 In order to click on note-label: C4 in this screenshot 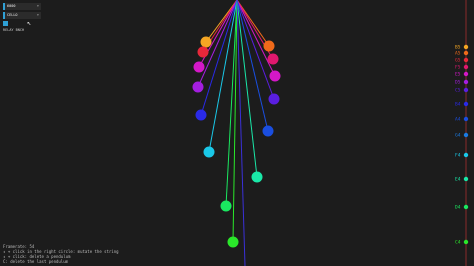, I will do `click(458, 243)`.